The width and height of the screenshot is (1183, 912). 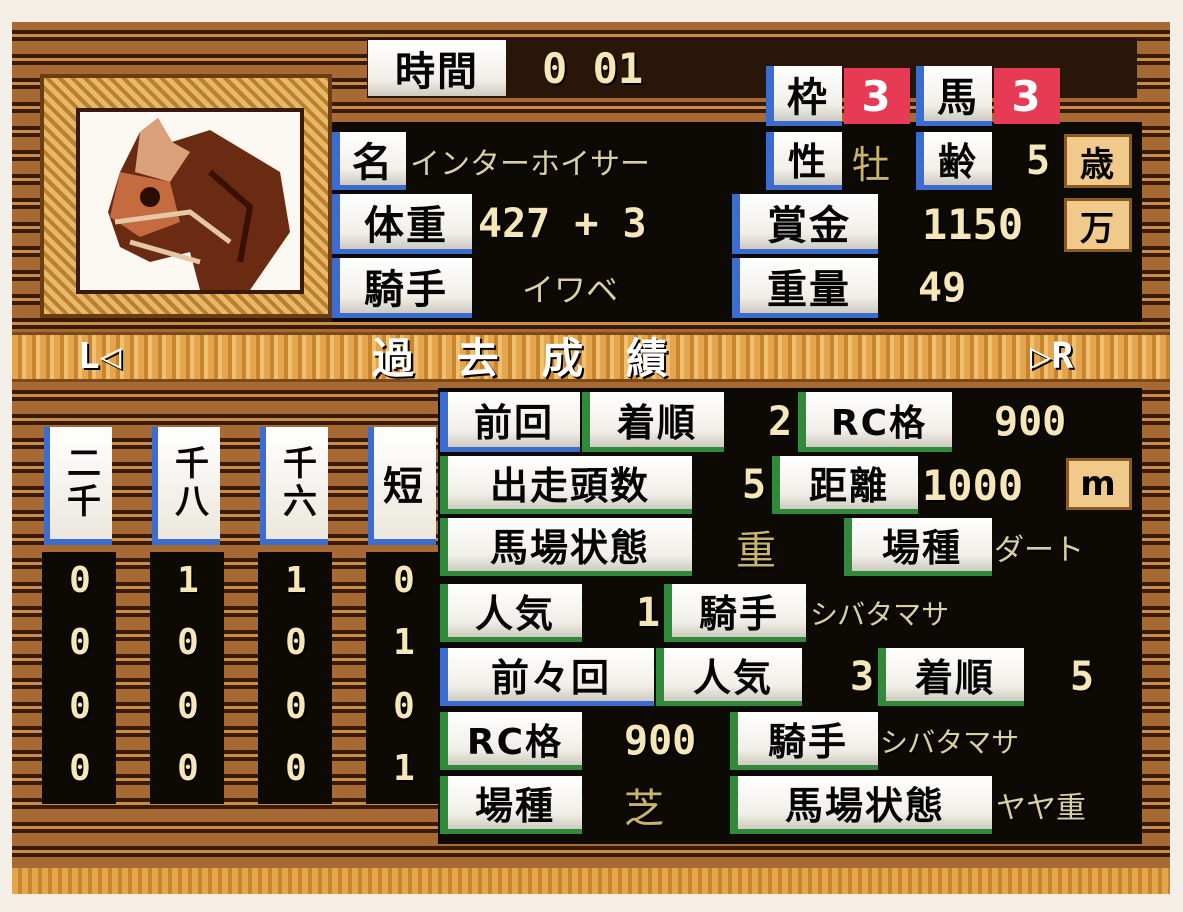 What do you see at coordinates (729, 677) in the screenshot?
I see `prev-popularity-label: 人気` at bounding box center [729, 677].